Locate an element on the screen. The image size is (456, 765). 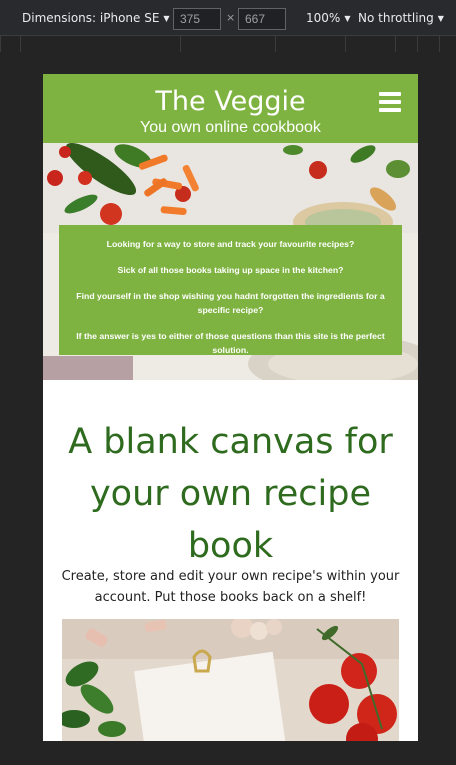
height-input is located at coordinates (262, 19).